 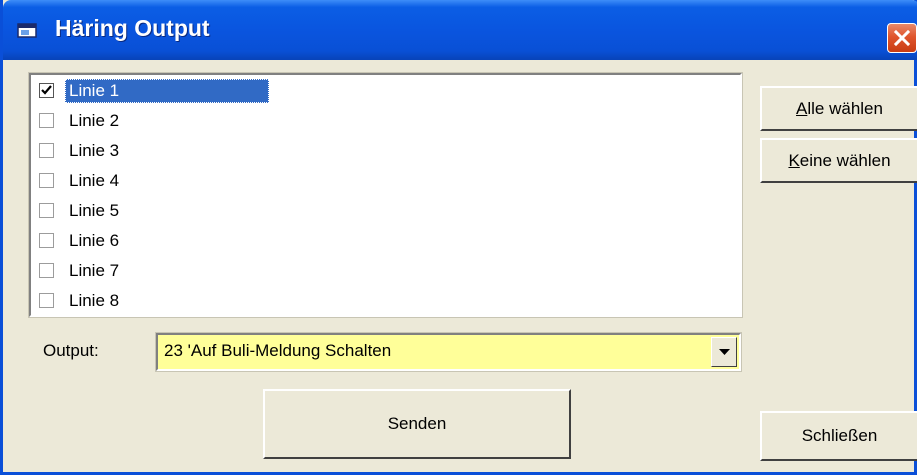 I want to click on select-none-button: Keine wählen, so click(x=838, y=160).